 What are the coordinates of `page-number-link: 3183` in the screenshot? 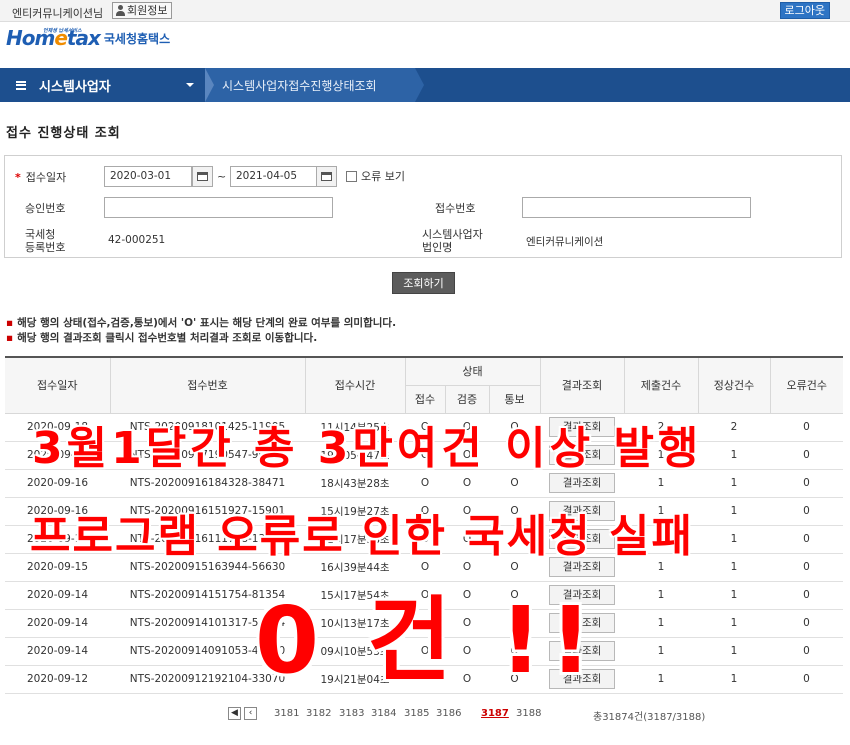 It's located at (351, 713).